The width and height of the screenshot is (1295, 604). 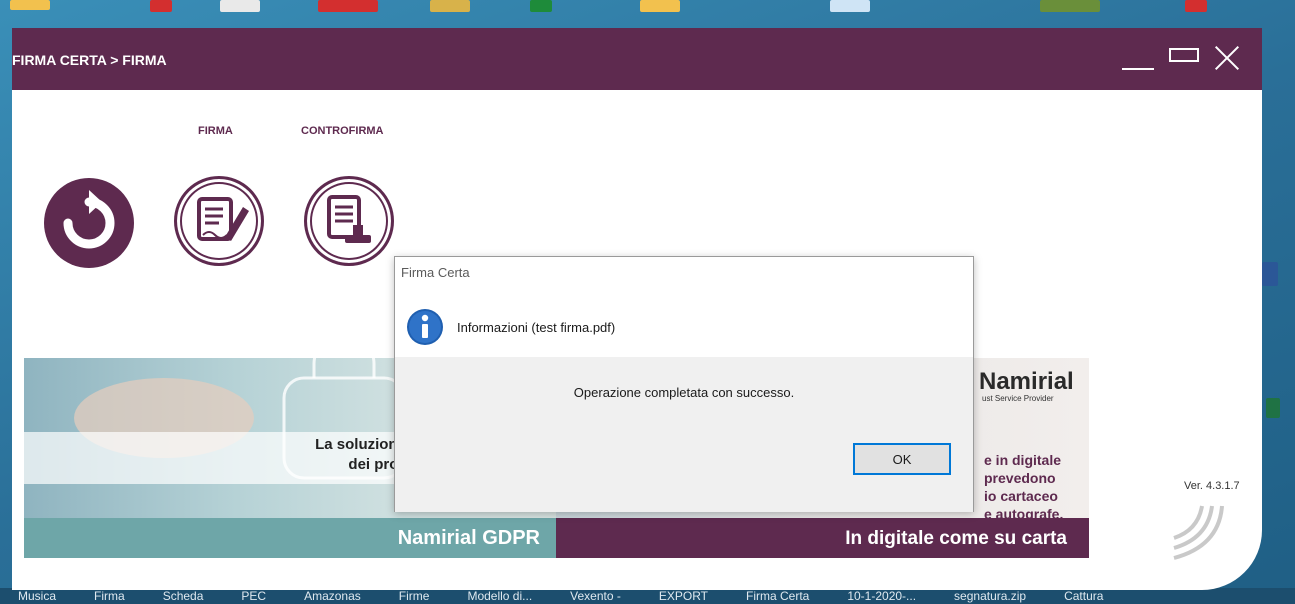 What do you see at coordinates (777, 596) in the screenshot?
I see `taskbar-item: Firma Certa` at bounding box center [777, 596].